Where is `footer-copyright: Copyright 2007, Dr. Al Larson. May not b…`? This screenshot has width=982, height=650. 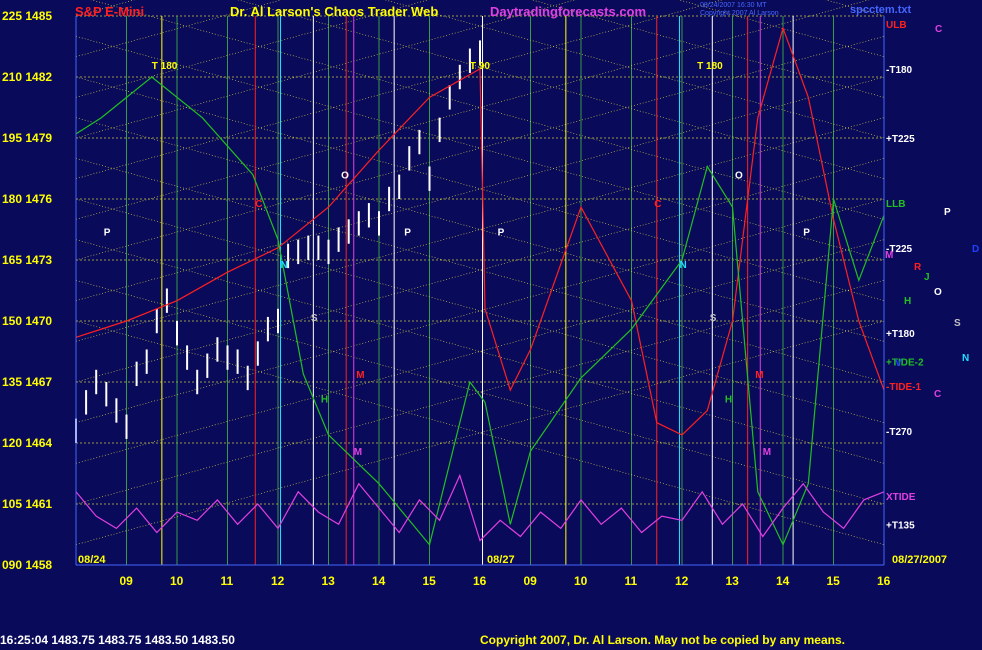
footer-copyright: Copyright 2007, Dr. Al Larson. May not b… is located at coordinates (662, 640).